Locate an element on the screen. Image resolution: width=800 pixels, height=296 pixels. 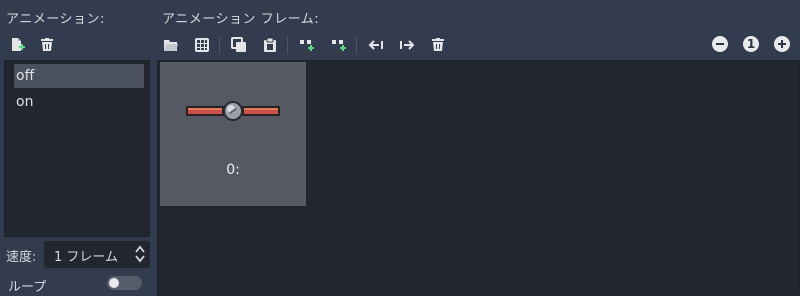
new-file-icon is located at coordinates (18, 44).